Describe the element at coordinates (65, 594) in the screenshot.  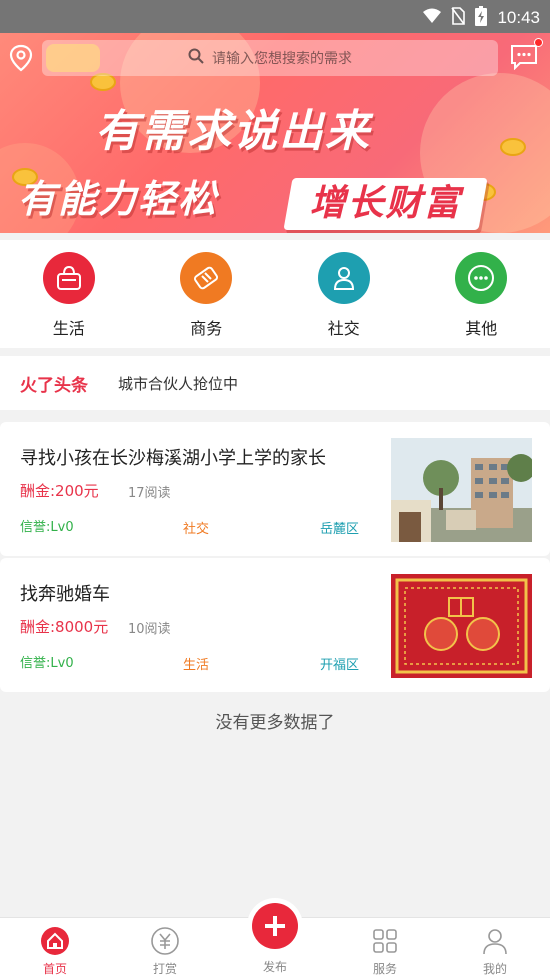
I see `post-title: 找奔驰婚车` at that location.